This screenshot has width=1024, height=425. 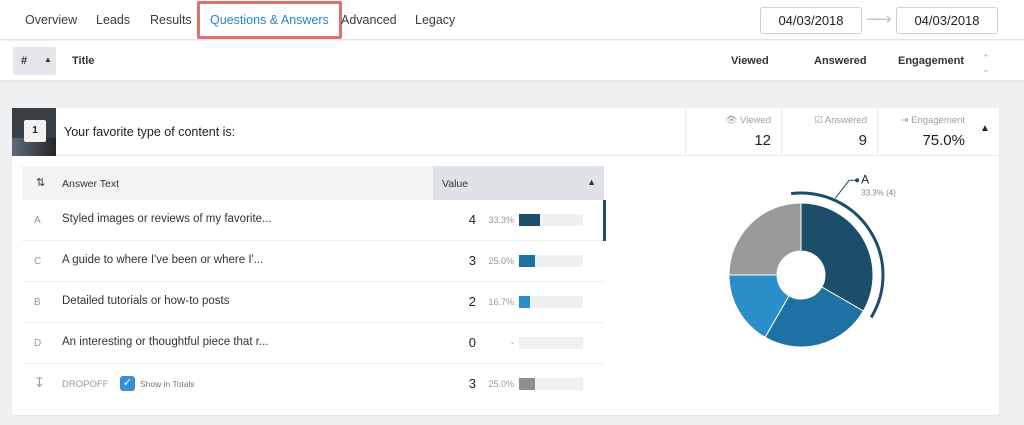 I want to click on tab-overview: Overview, so click(x=51, y=20).